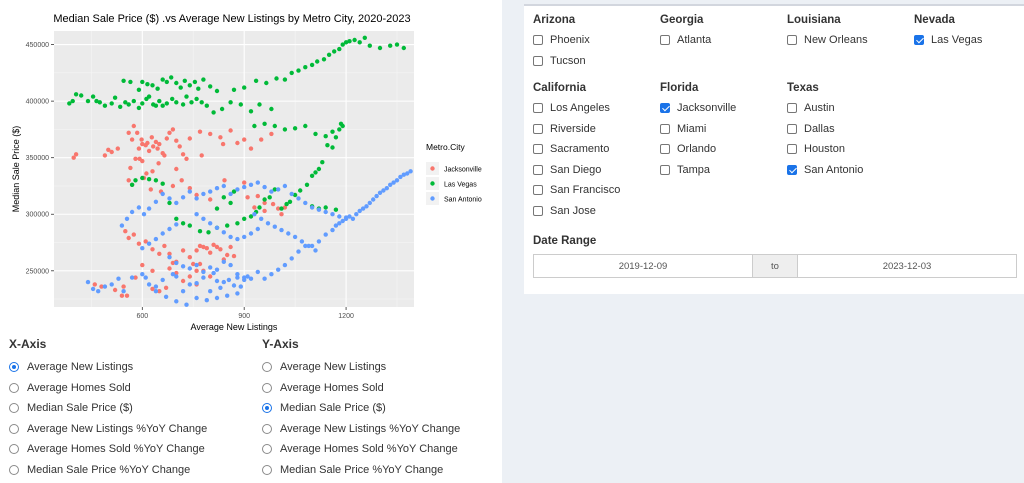 This screenshot has width=1024, height=483. Describe the element at coordinates (108, 449) in the screenshot. I see `x-axis-option-homes-sold-yoy: Average Homes Sold %YoY Change` at that location.